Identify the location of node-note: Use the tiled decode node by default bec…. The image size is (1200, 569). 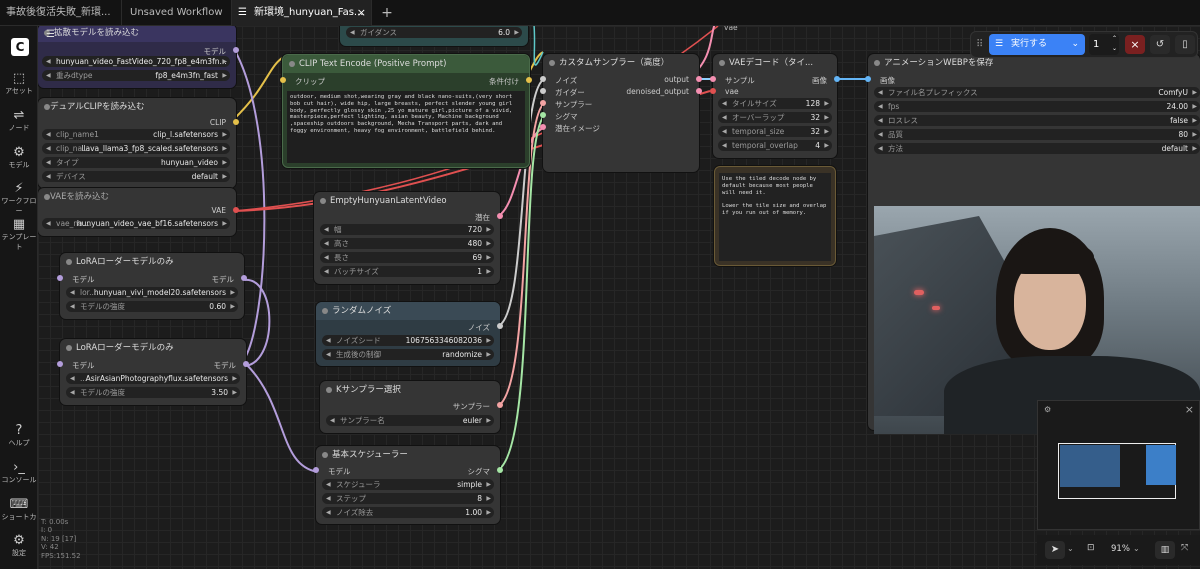
(775, 216).